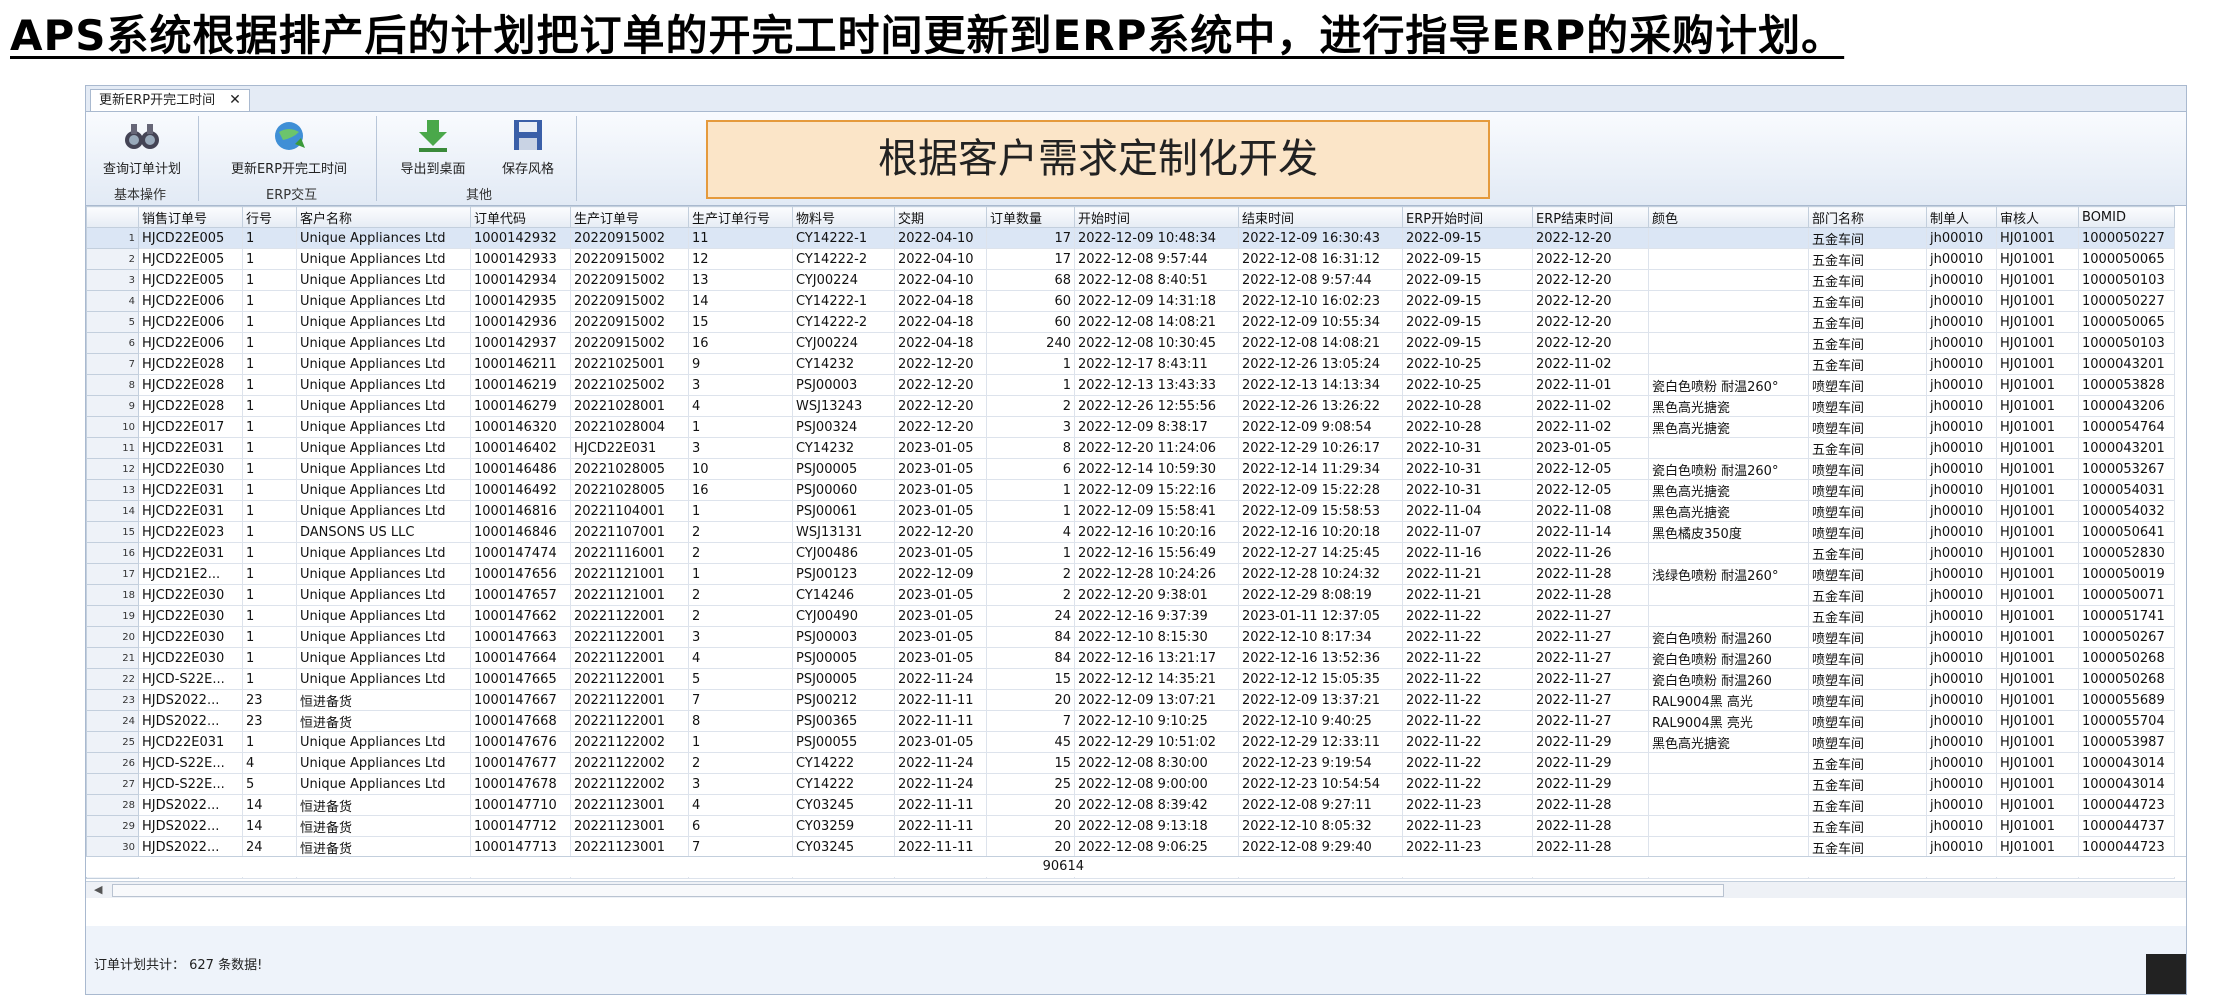 This screenshot has height=999, width=2227. Describe the element at coordinates (269, 217) in the screenshot. I see `column-header: 行号` at that location.